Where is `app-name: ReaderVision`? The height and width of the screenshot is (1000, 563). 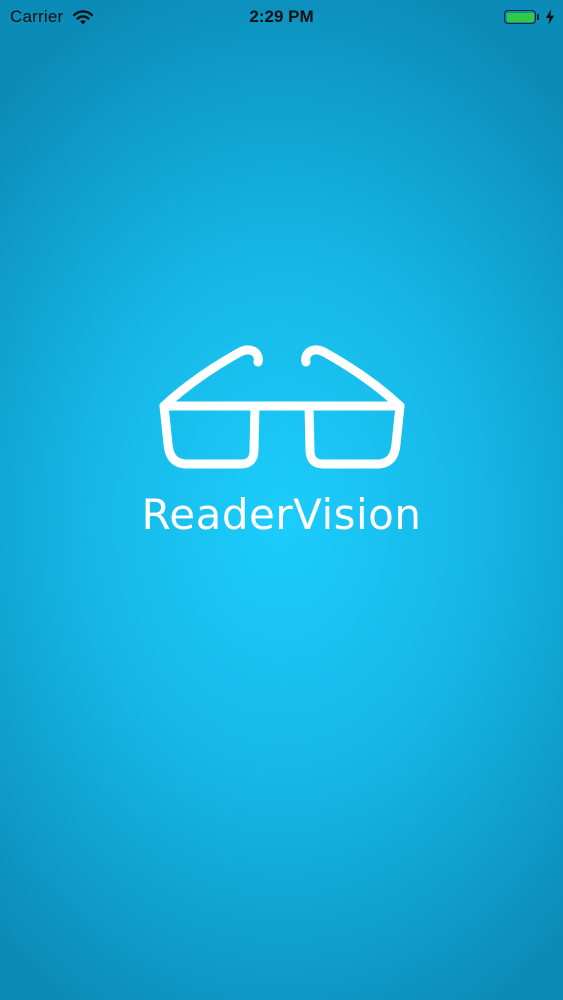
app-name: ReaderVision is located at coordinates (281, 514).